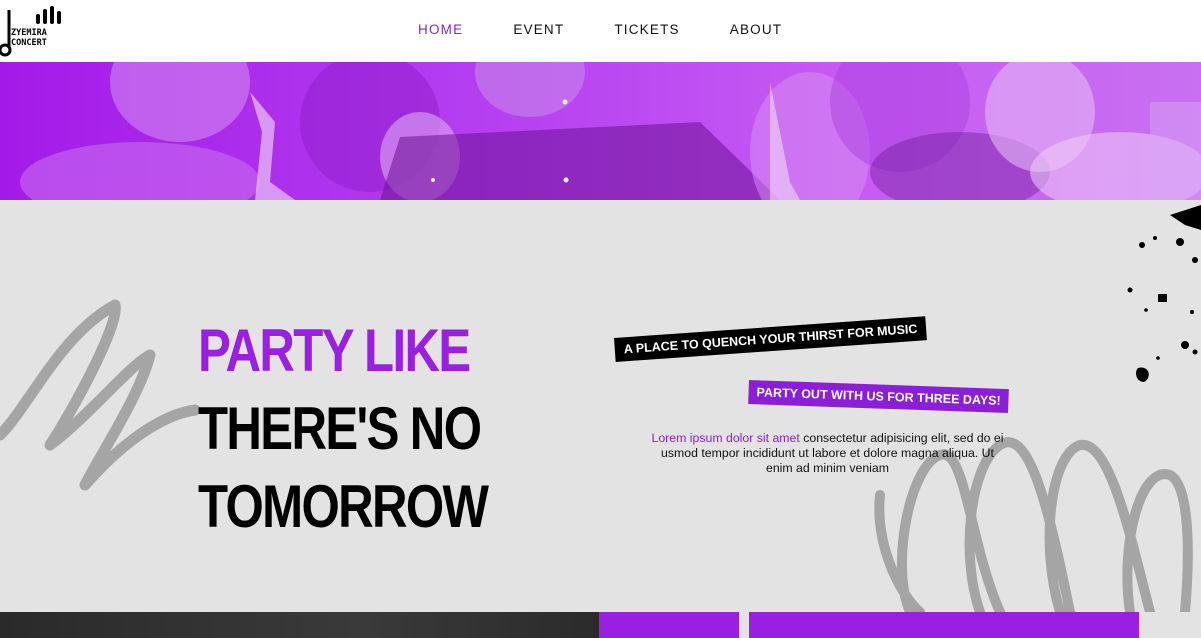  Describe the element at coordinates (100, 395) in the screenshot. I see `decorative-squiggle` at that location.